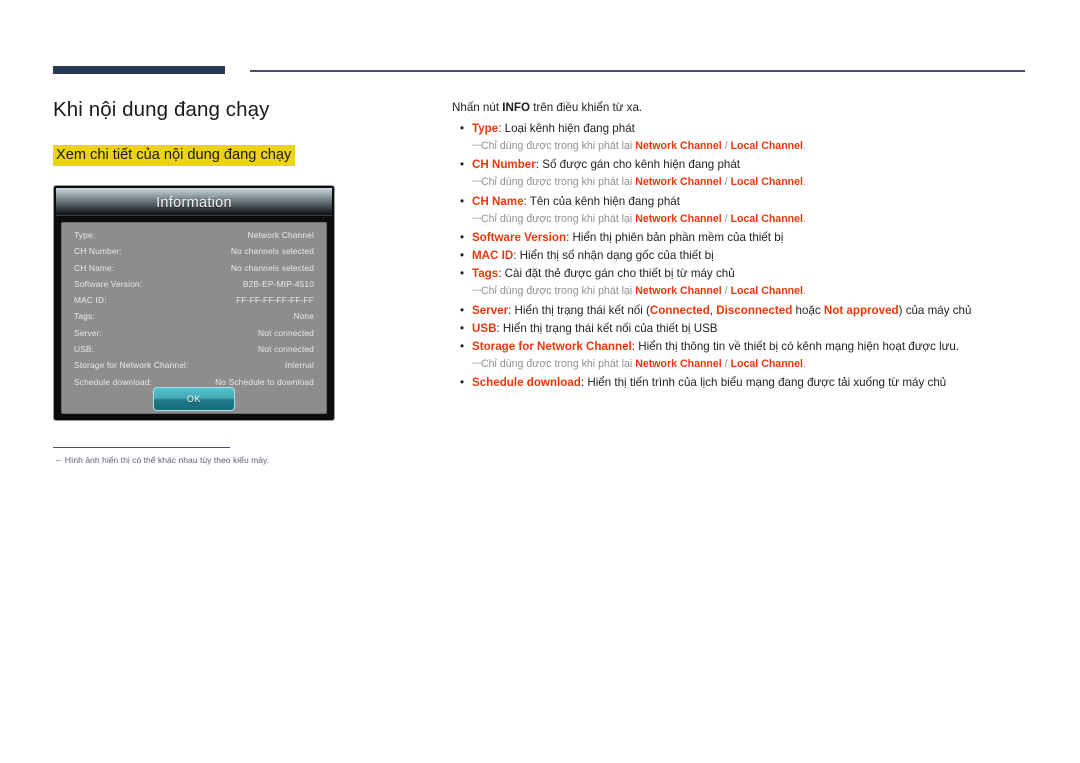 The image size is (1080, 763). Describe the element at coordinates (757, 202) in the screenshot. I see `bullet-text: CH Name: Tên của kênh hiện đang phát` at that location.